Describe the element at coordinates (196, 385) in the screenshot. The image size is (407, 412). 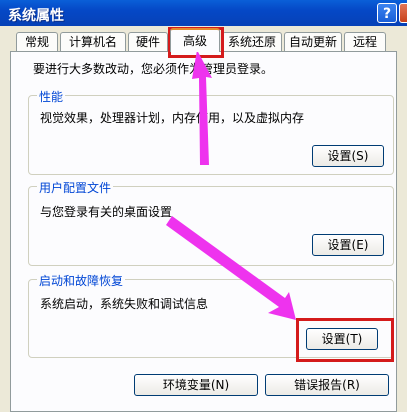
I see `environment-variables-button: 环境变量(N)` at that location.